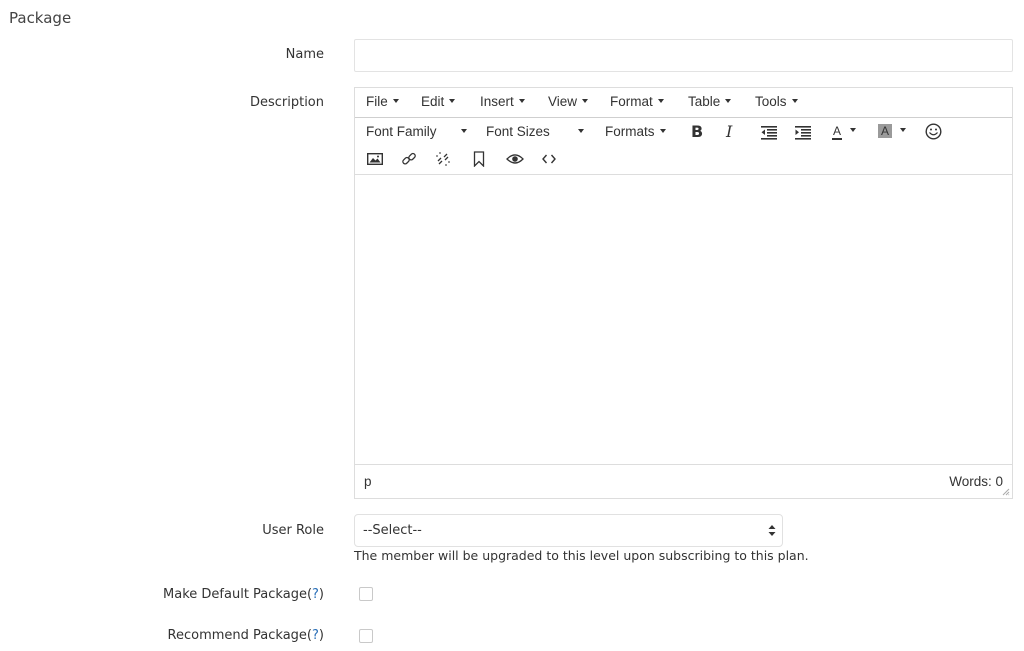  Describe the element at coordinates (479, 159) in the screenshot. I see `bookmark-icon` at that location.